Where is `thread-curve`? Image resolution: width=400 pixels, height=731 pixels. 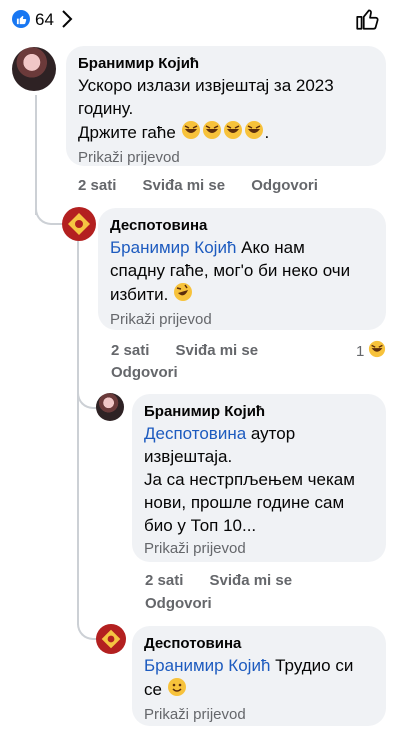
thread-curve is located at coordinates (49, 210).